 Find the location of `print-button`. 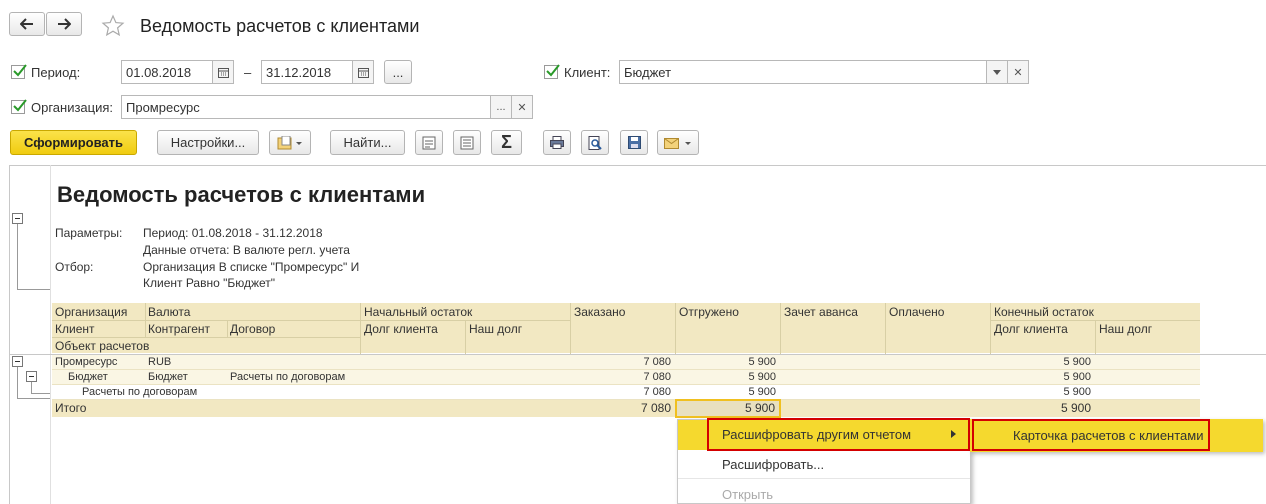

print-button is located at coordinates (557, 142).